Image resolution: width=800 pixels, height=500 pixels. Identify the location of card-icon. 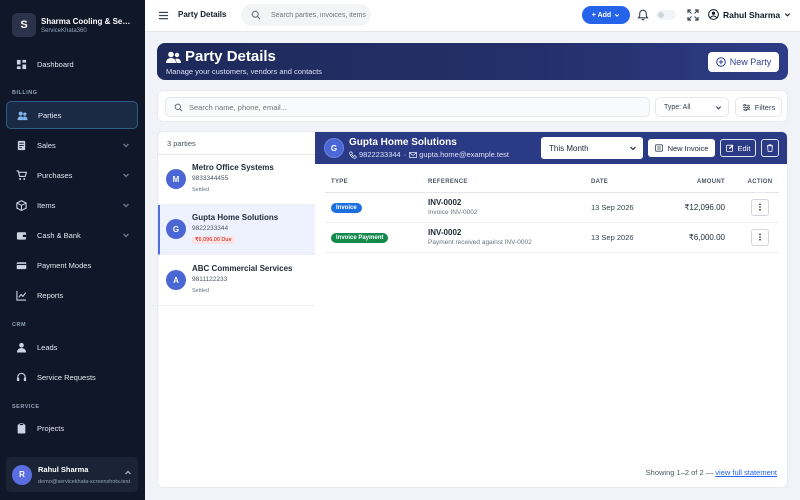
(21, 265).